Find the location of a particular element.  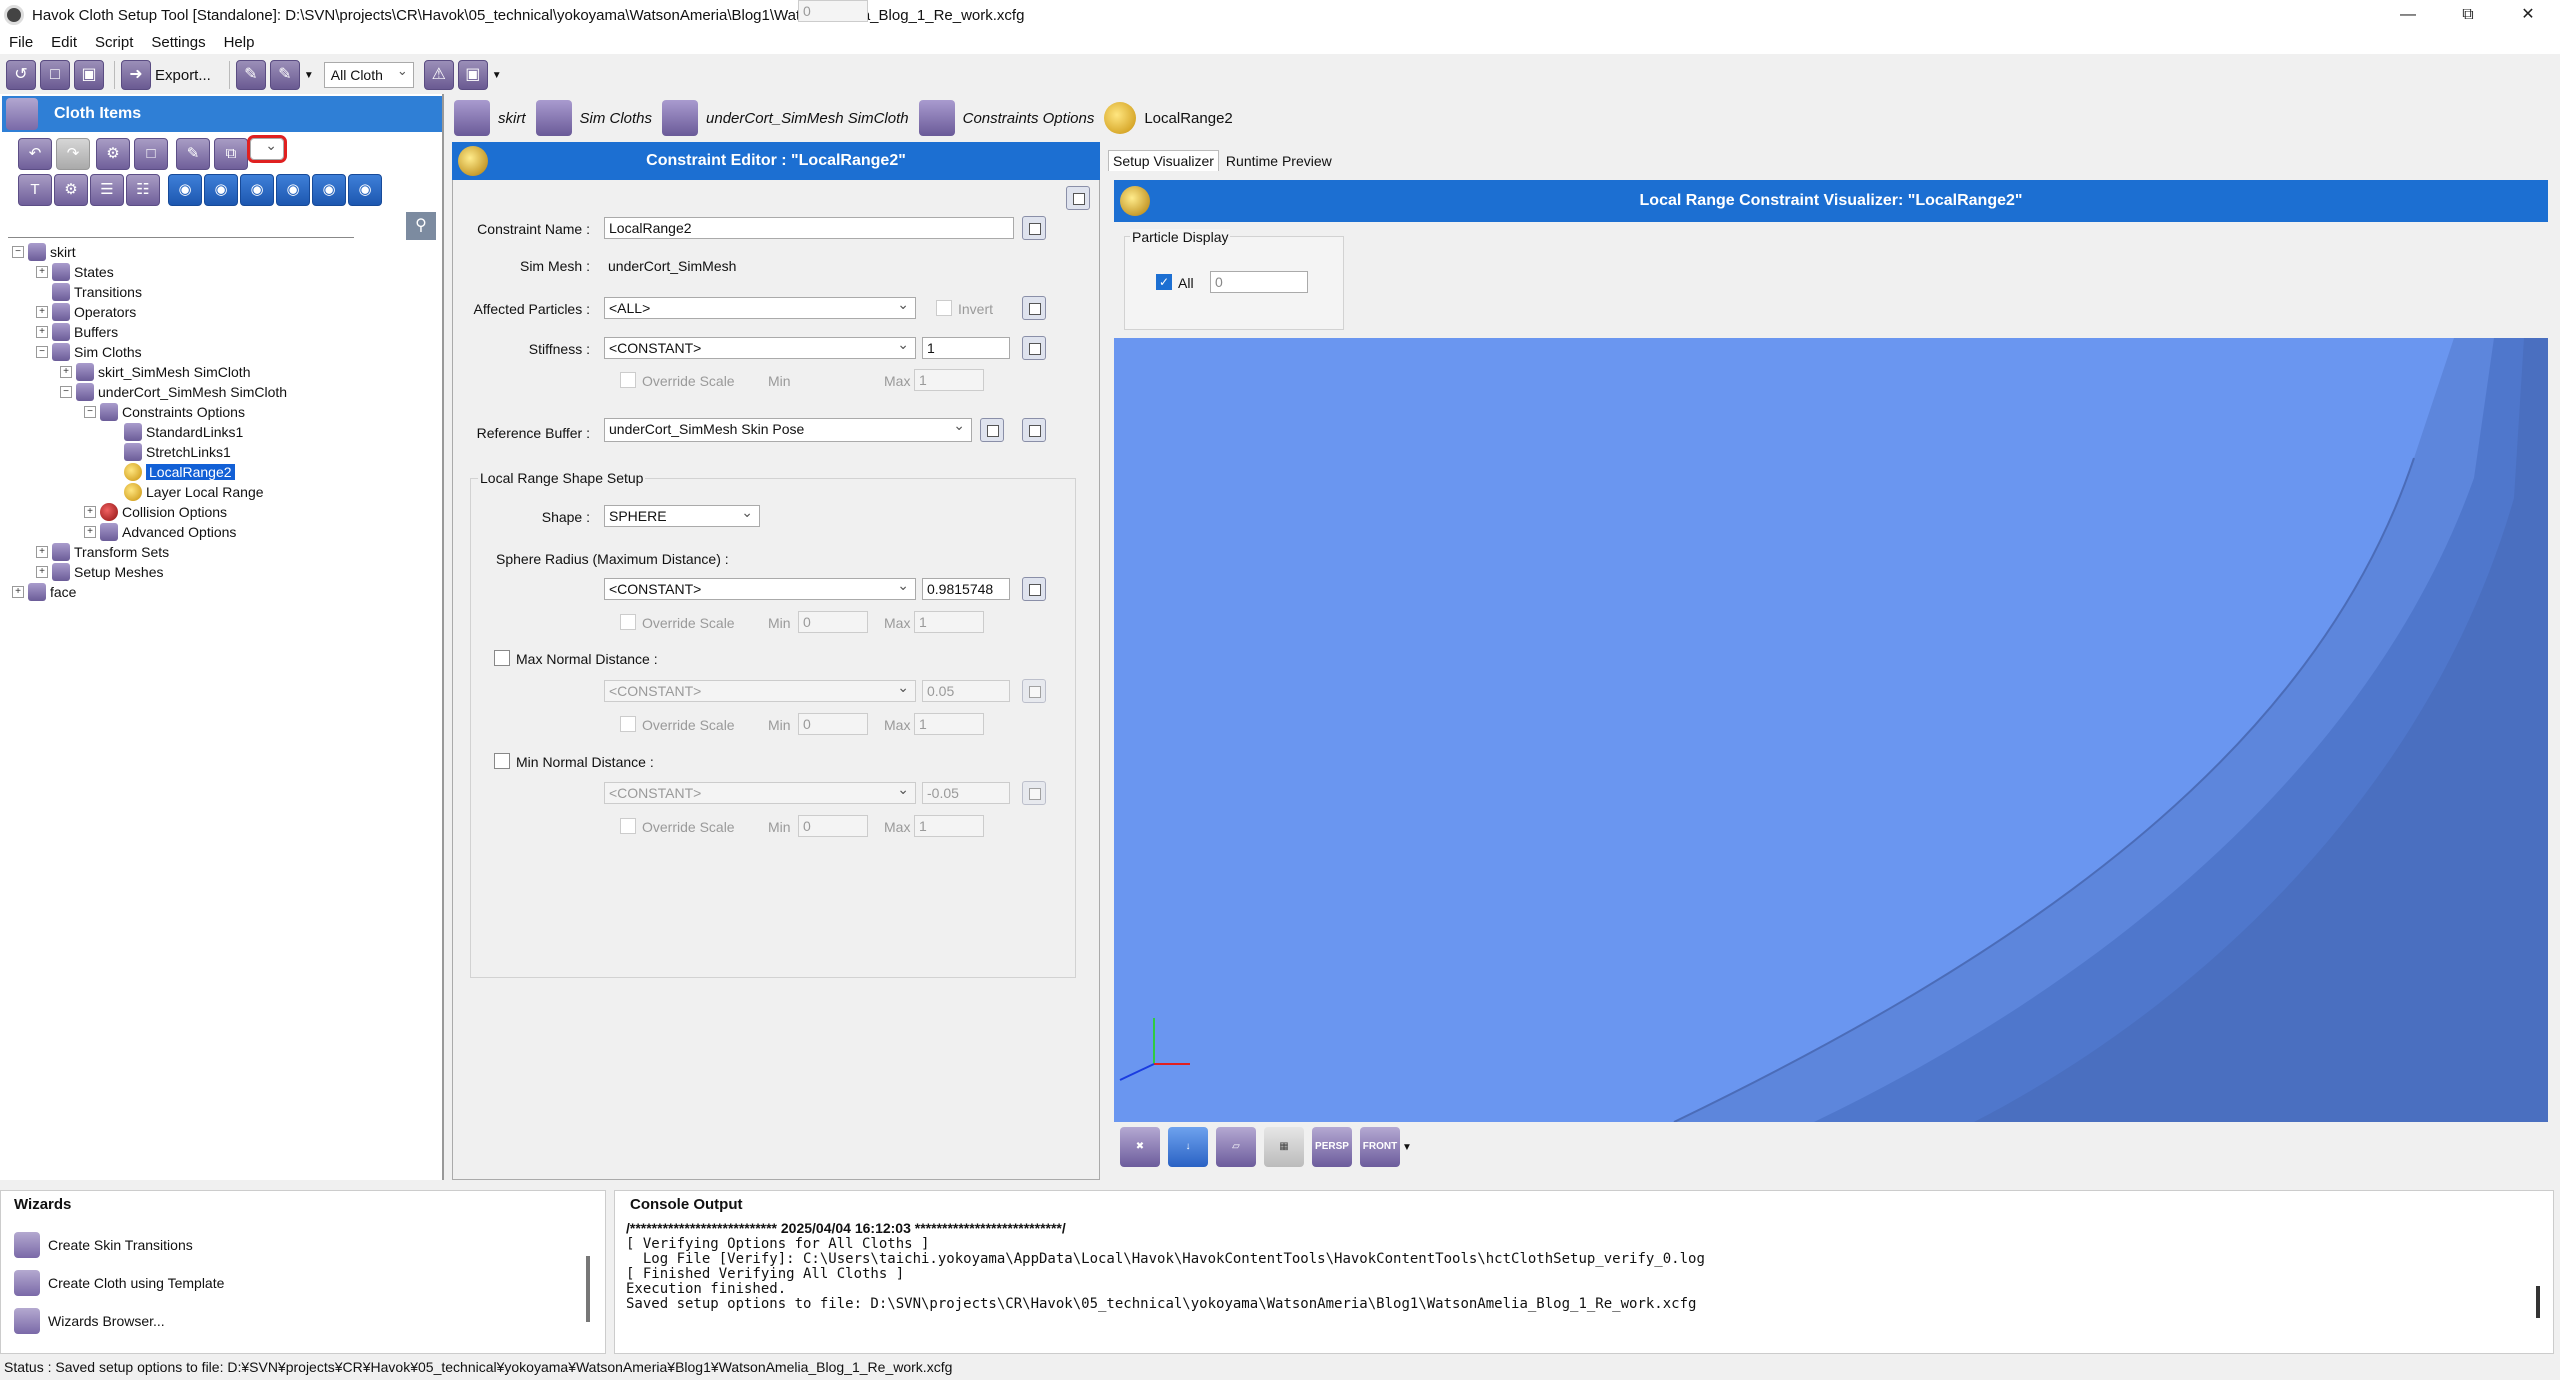

tab-undercort-simcloth: underCort_SimMesh SimCloth is located at coordinates (785, 118).